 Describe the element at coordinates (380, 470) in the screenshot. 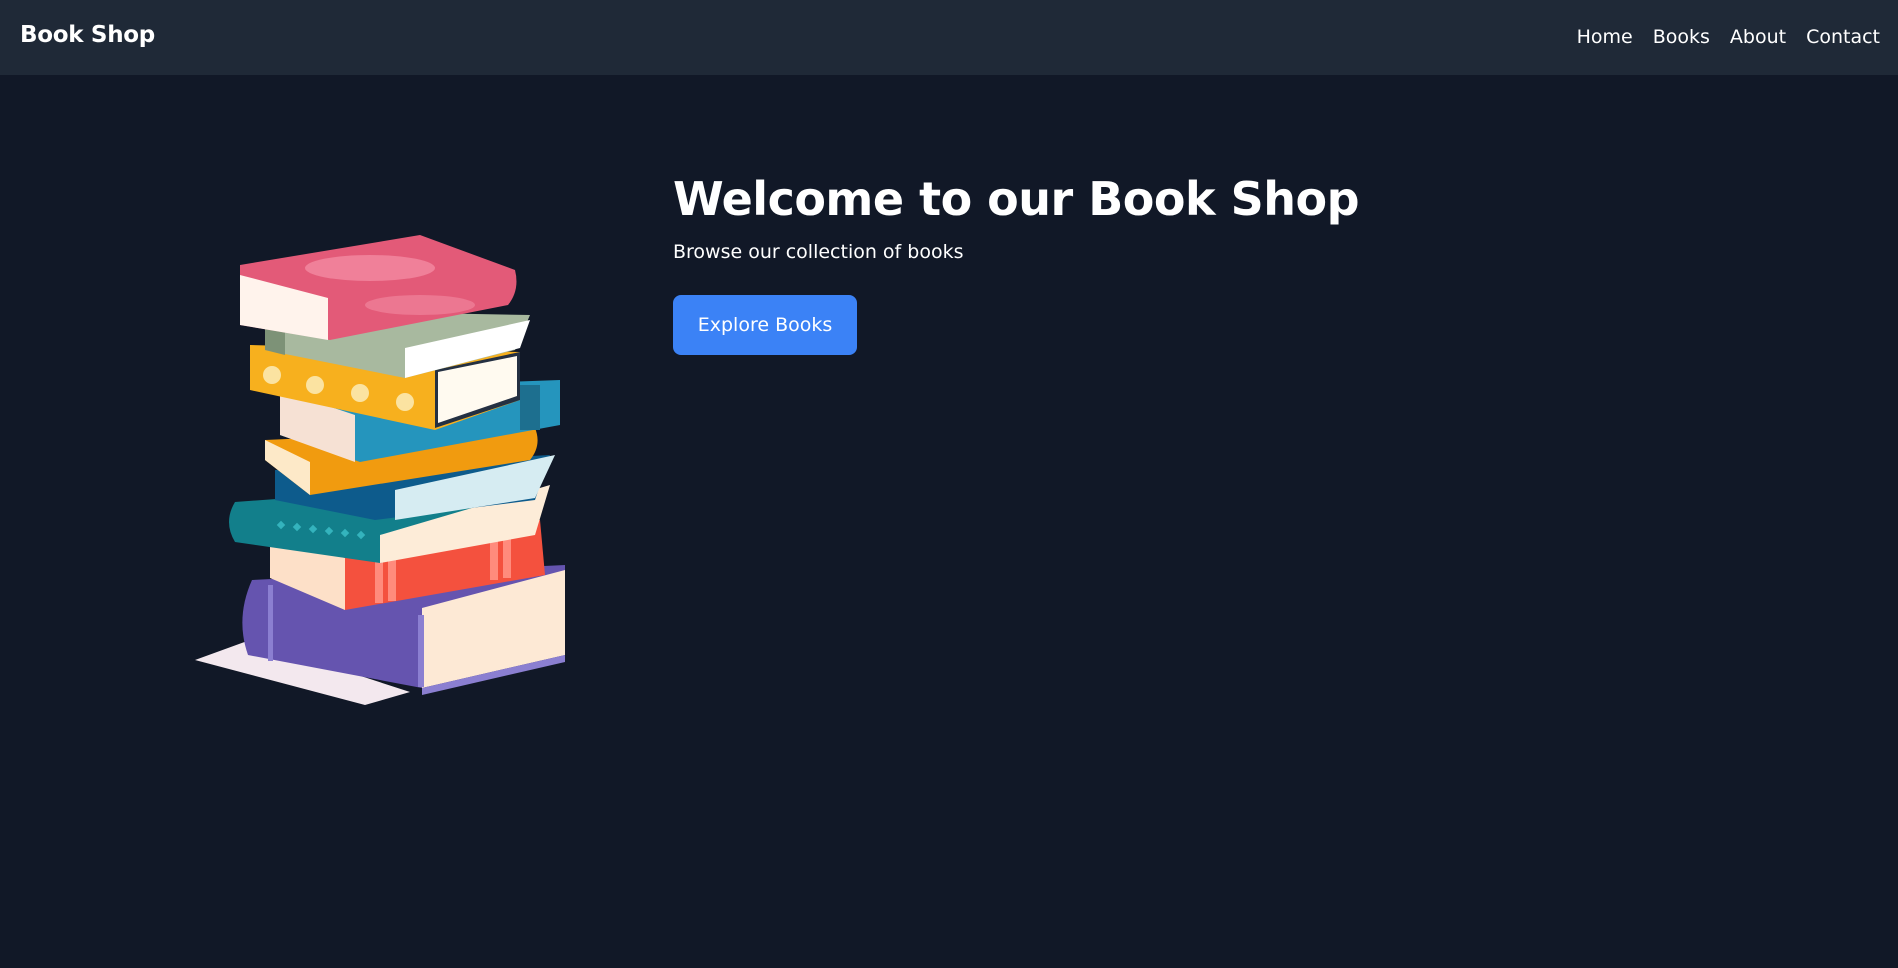

I see `stack-of-books-icon` at that location.